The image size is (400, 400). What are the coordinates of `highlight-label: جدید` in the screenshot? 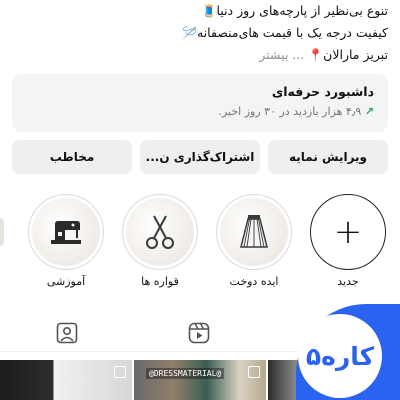 It's located at (348, 281).